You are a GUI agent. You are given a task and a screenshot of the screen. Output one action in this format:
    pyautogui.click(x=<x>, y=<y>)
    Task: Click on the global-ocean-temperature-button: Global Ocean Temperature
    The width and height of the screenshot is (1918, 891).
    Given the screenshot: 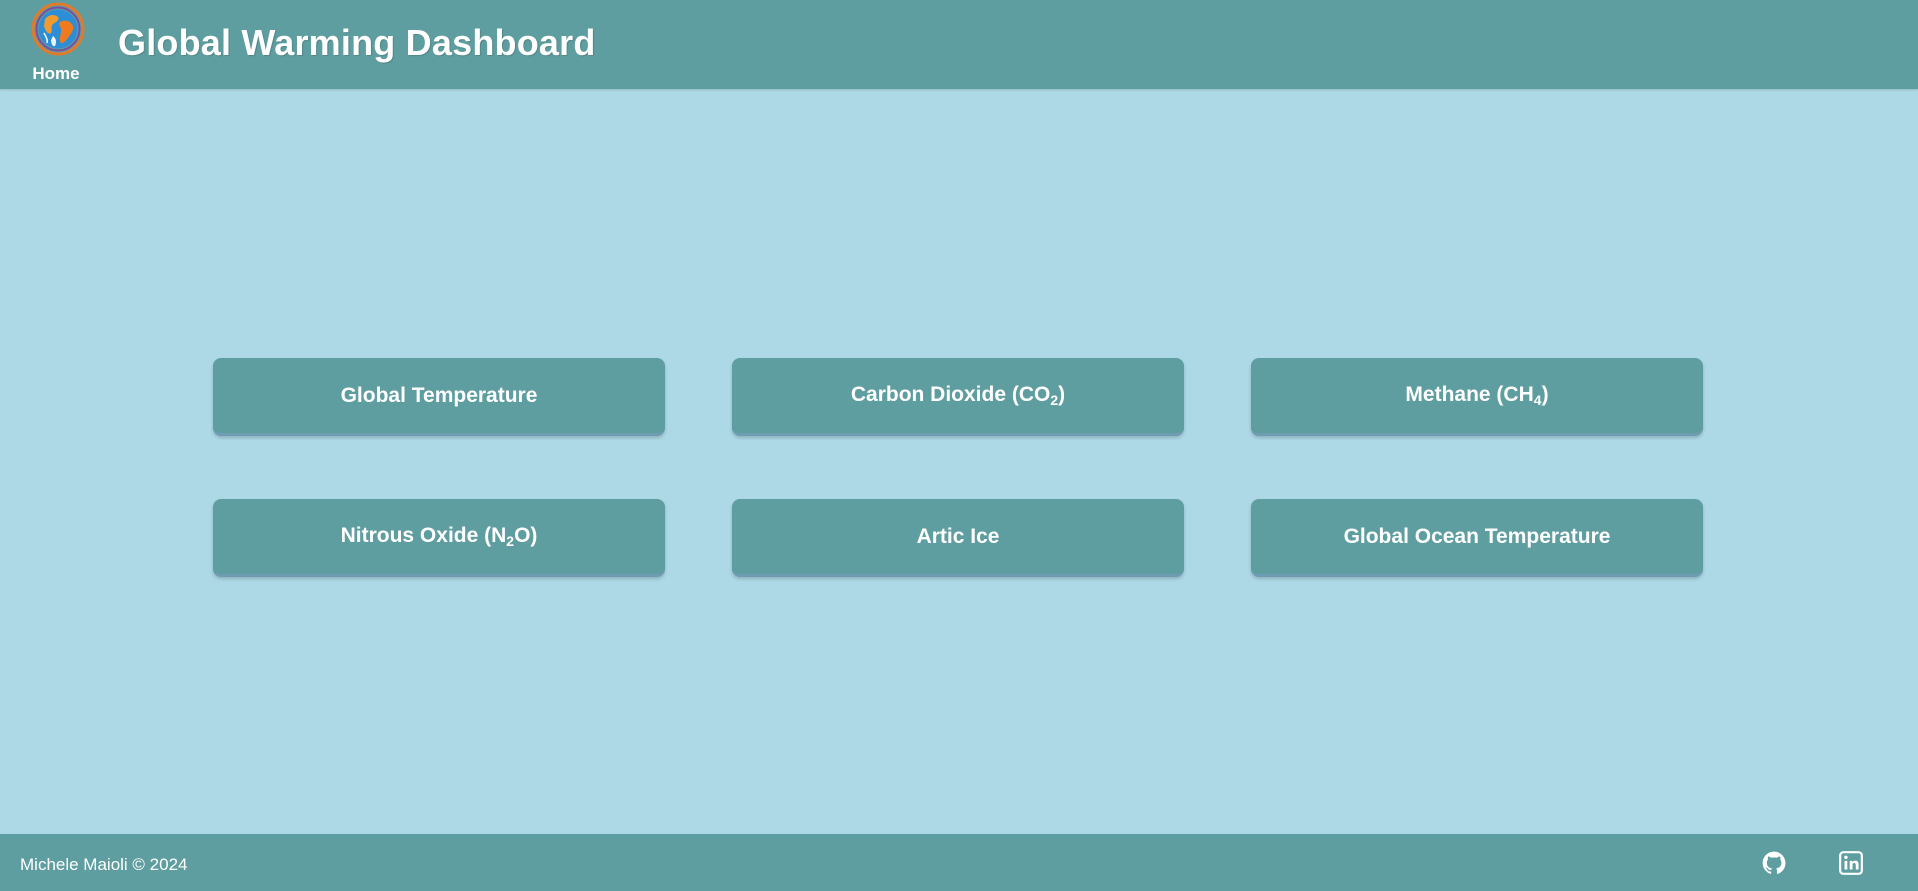 What is the action you would take?
    pyautogui.click(x=1477, y=538)
    